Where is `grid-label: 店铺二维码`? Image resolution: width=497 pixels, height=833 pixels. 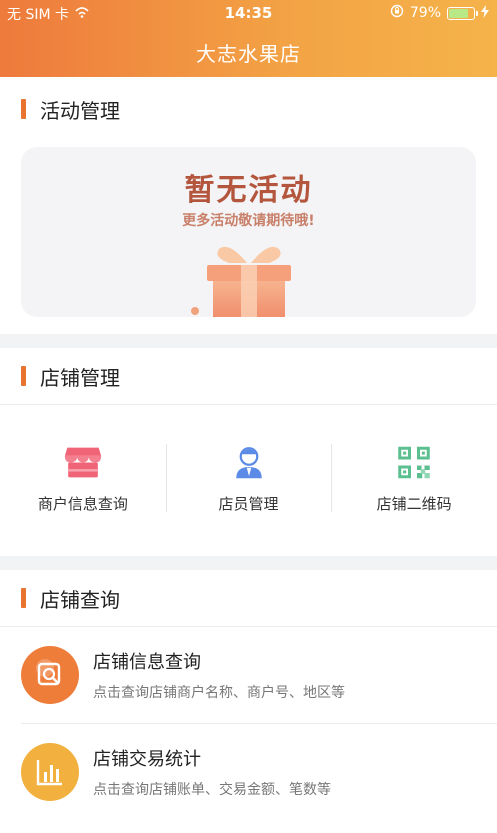 grid-label: 店铺二维码 is located at coordinates (414, 504).